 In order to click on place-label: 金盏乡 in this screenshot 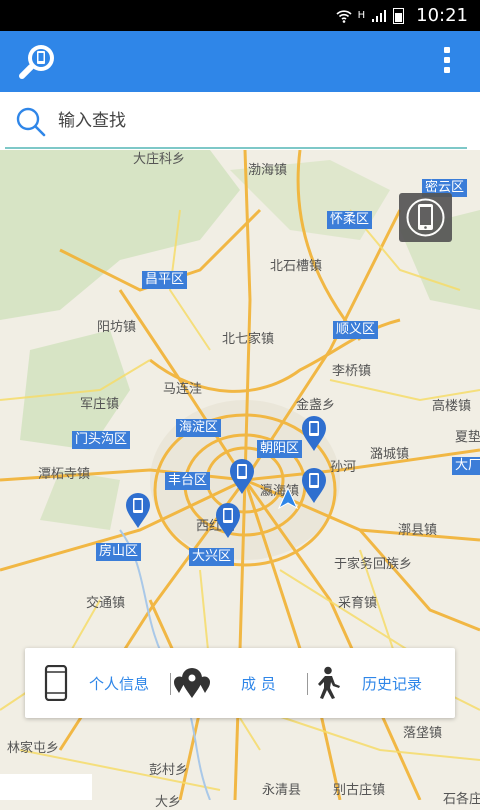, I will do `click(316, 405)`.